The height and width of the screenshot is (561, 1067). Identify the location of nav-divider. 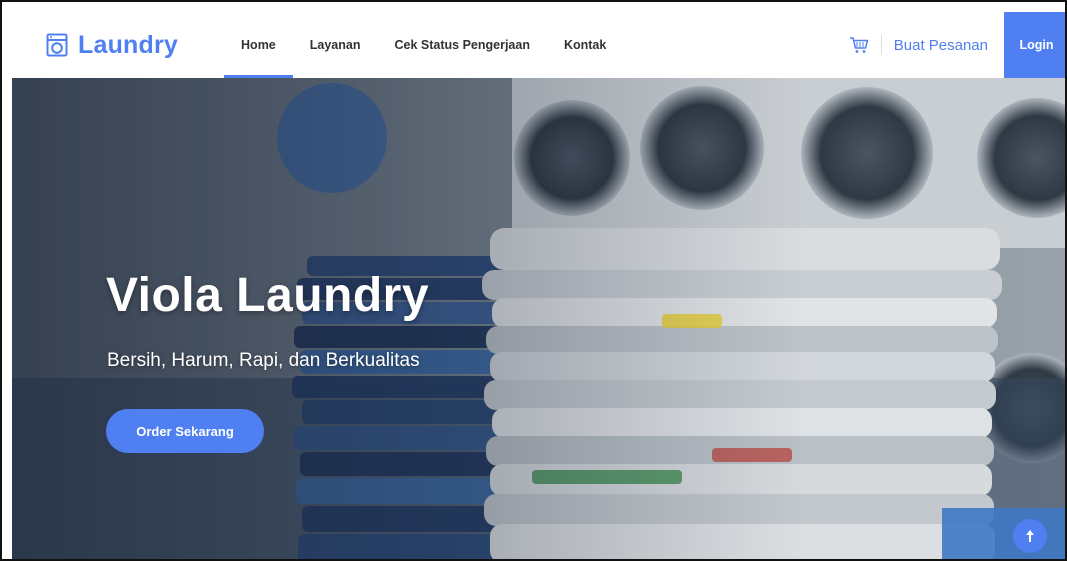
(881, 45).